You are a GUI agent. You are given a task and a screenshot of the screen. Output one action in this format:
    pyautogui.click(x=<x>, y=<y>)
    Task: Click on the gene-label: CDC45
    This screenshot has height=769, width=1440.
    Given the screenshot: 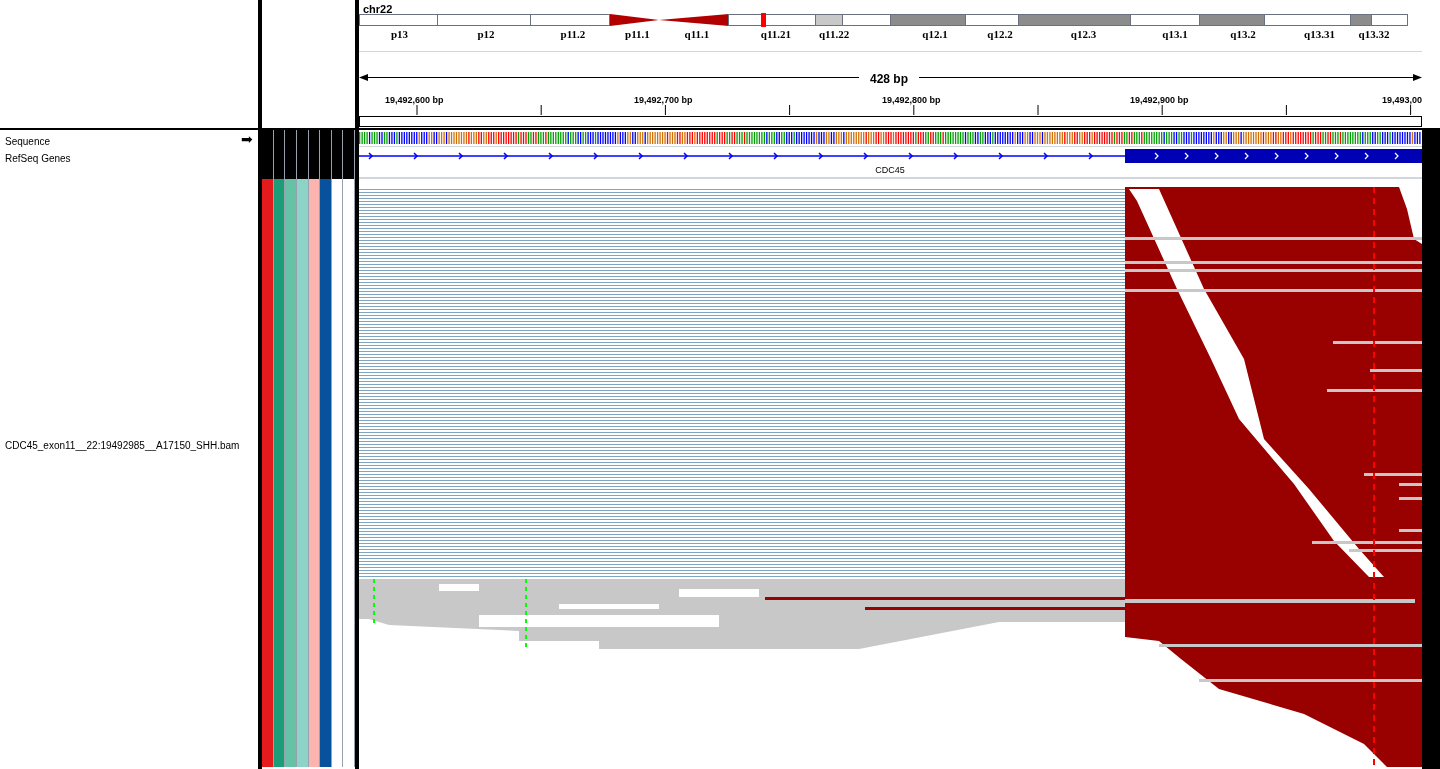 What is the action you would take?
    pyautogui.click(x=890, y=170)
    